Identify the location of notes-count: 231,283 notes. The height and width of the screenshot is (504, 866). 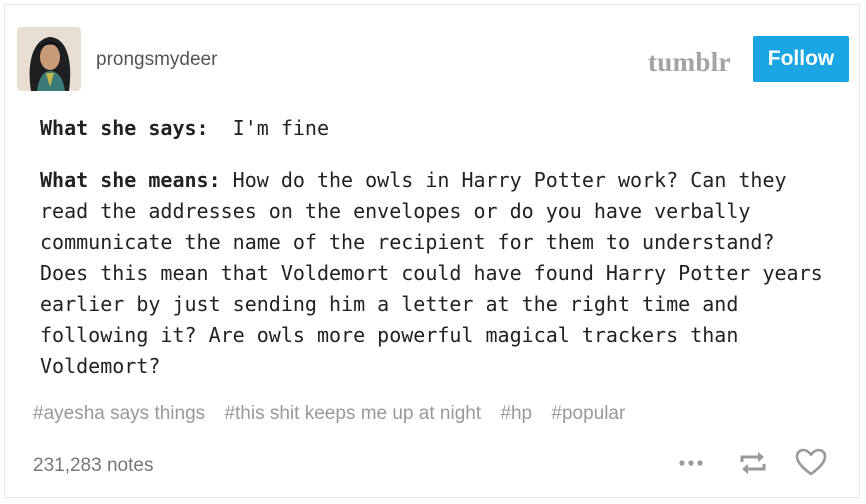
(93, 466).